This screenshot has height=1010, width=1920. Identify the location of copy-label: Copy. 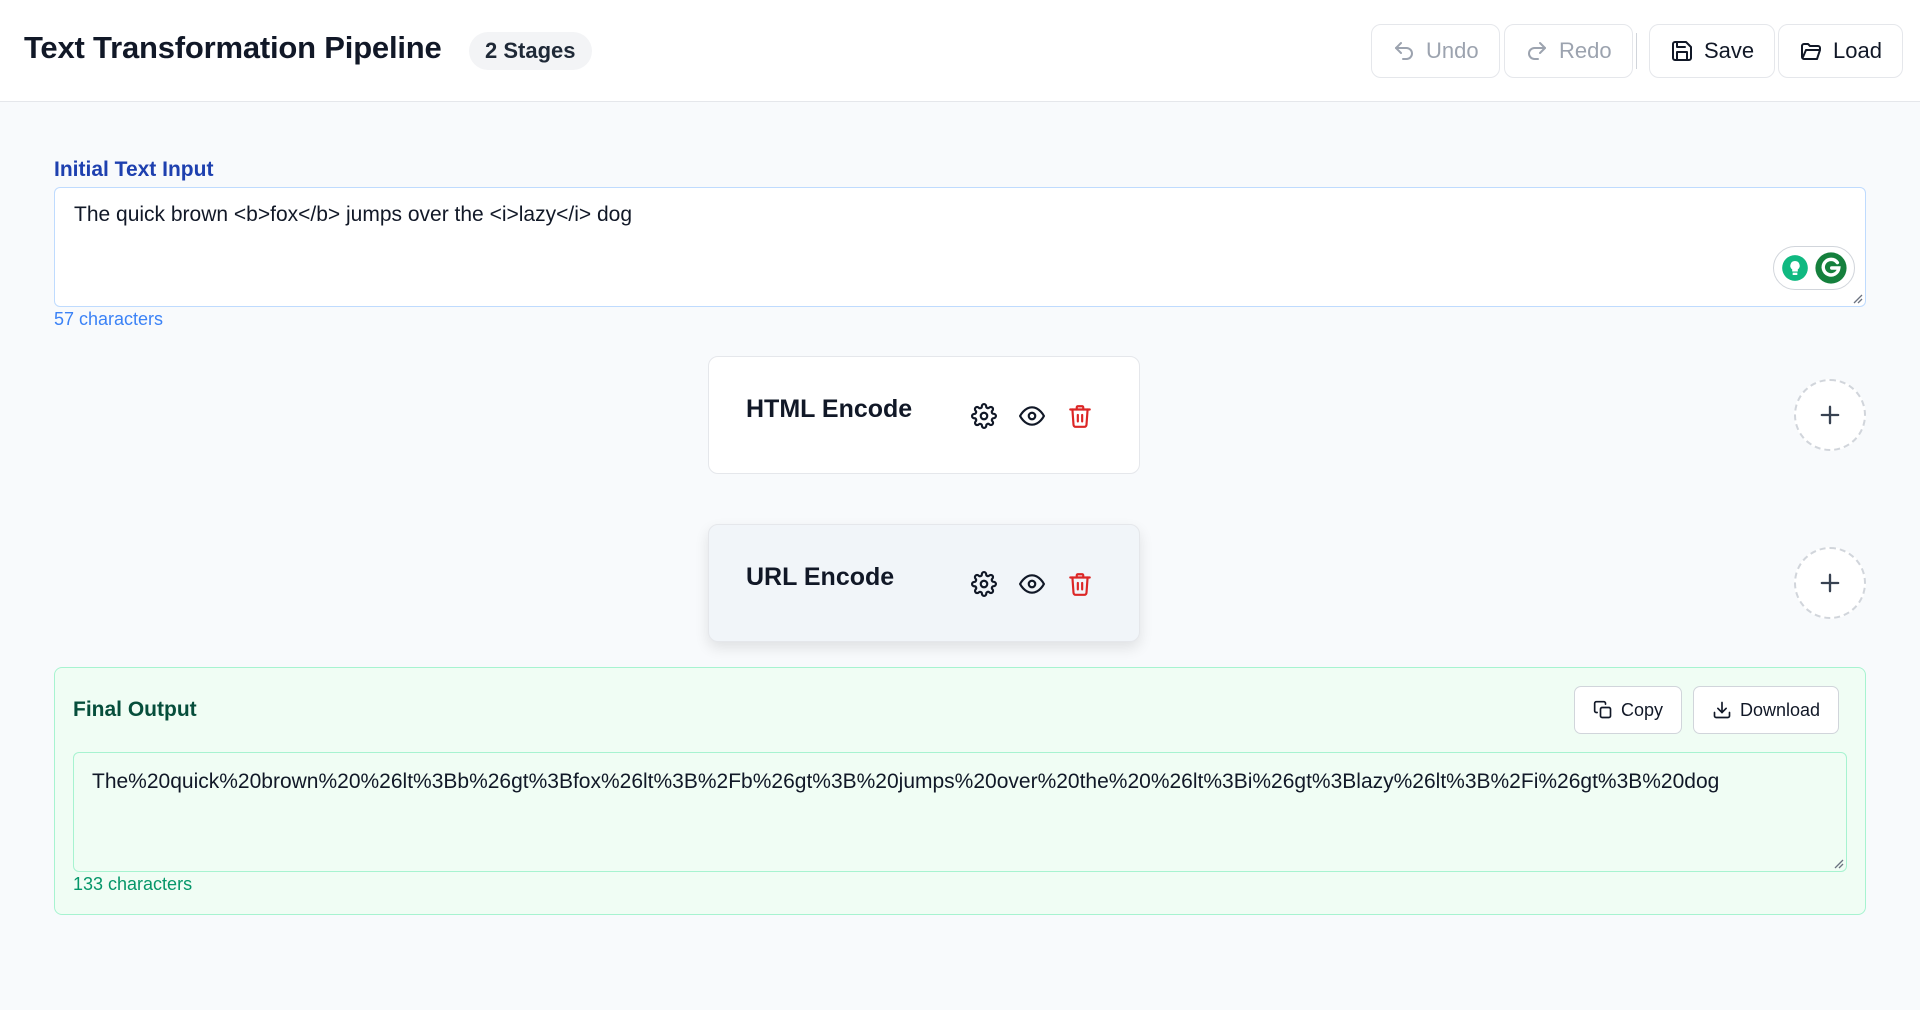
(1642, 709).